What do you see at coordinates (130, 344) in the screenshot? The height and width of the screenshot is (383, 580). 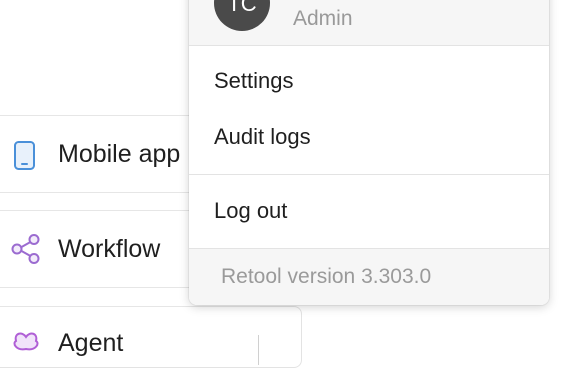 I see `list-item-agent: Agent` at bounding box center [130, 344].